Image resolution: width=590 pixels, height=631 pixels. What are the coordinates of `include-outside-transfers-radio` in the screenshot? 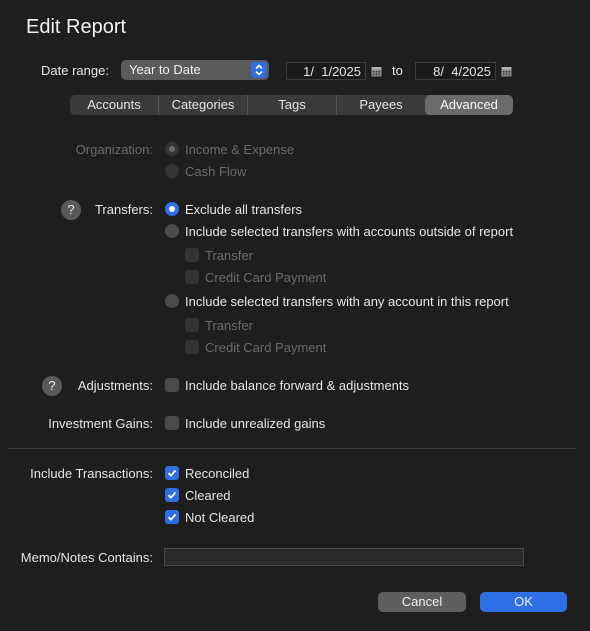 It's located at (172, 231).